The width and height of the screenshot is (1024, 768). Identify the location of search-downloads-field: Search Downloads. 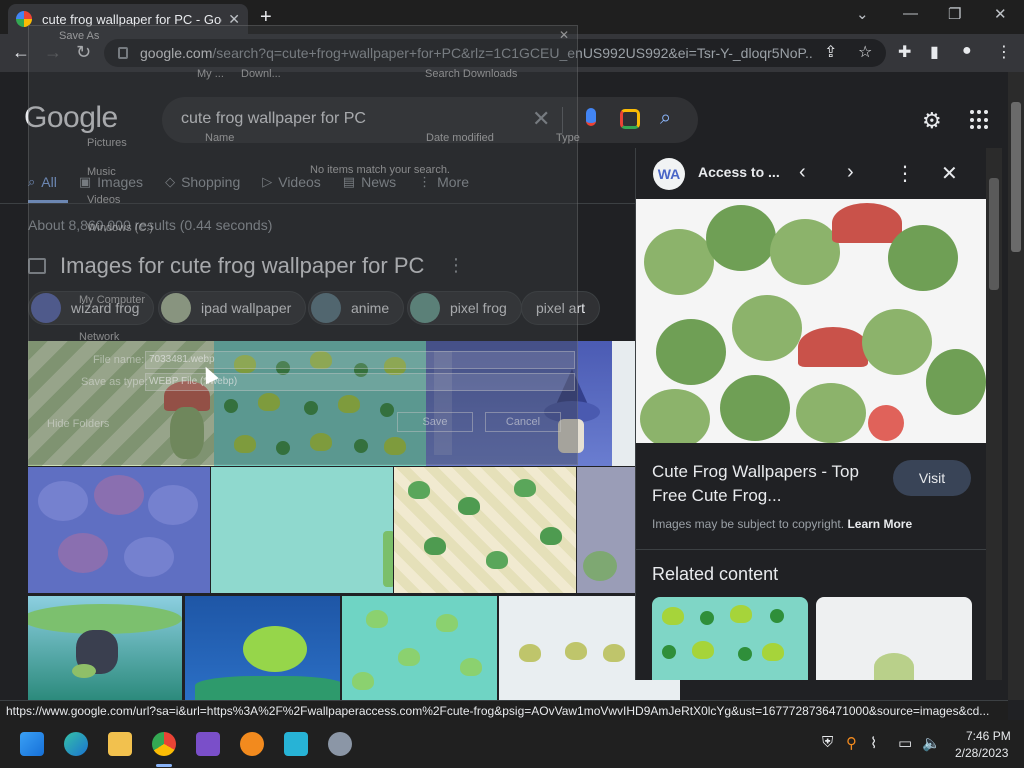
(471, 74).